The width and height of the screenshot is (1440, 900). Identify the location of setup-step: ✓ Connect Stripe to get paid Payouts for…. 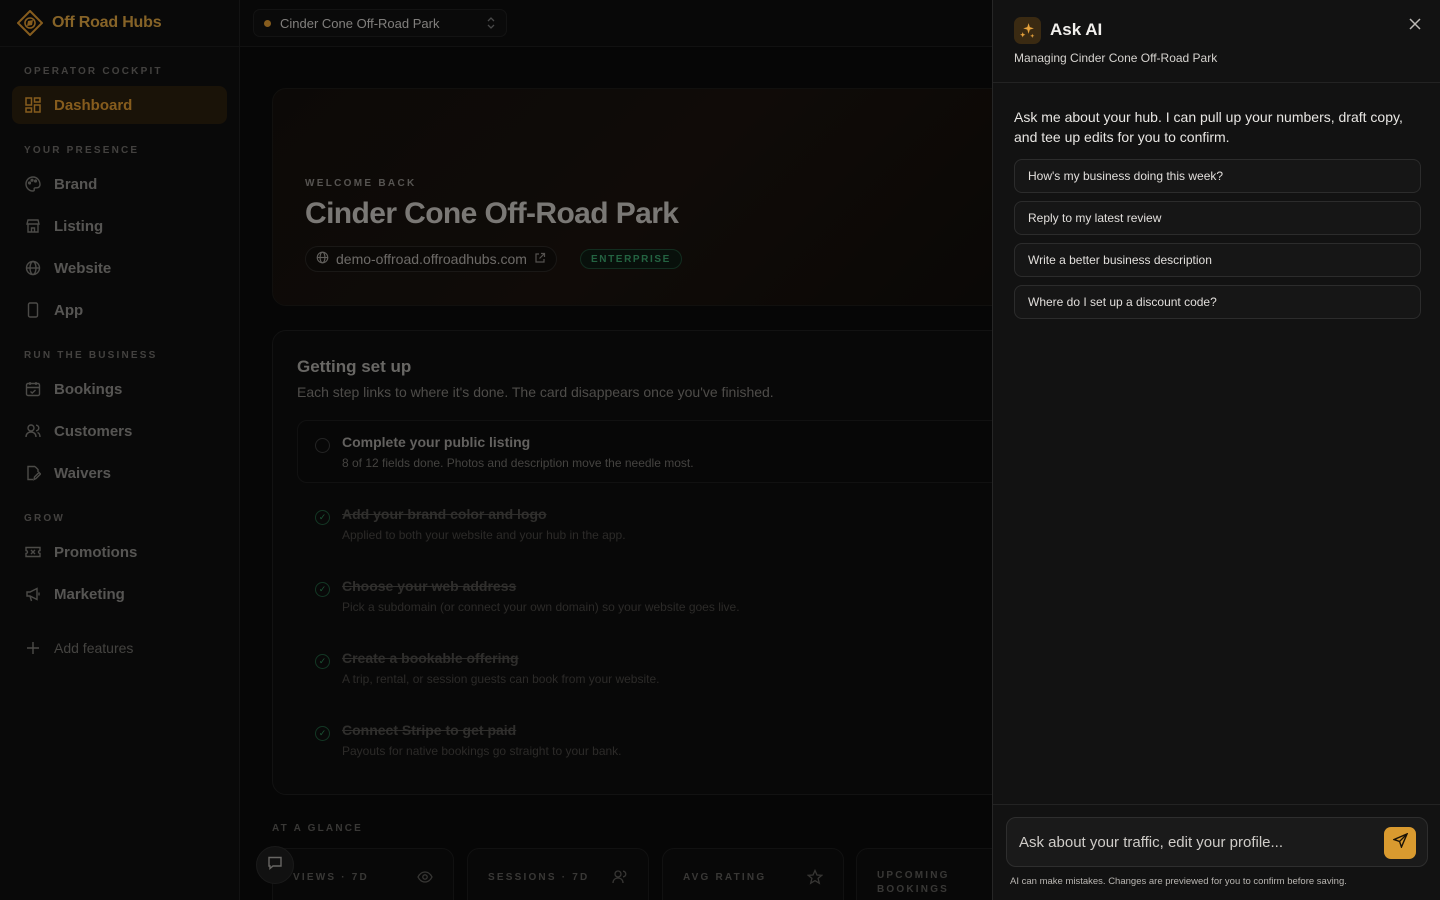
(644, 747).